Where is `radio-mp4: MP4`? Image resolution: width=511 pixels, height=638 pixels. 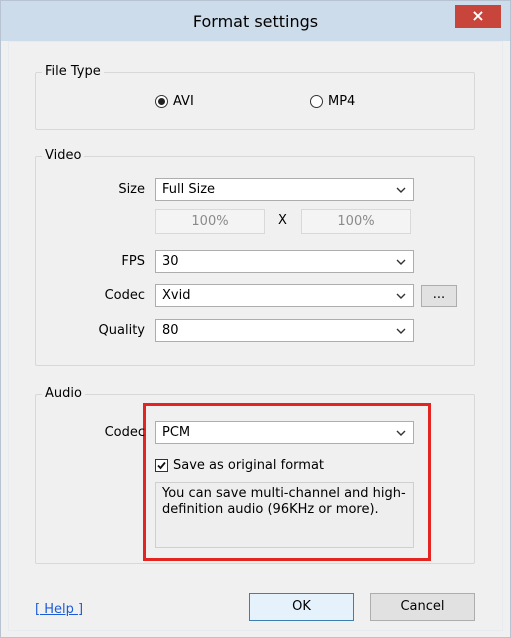 radio-mp4: MP4 is located at coordinates (332, 101).